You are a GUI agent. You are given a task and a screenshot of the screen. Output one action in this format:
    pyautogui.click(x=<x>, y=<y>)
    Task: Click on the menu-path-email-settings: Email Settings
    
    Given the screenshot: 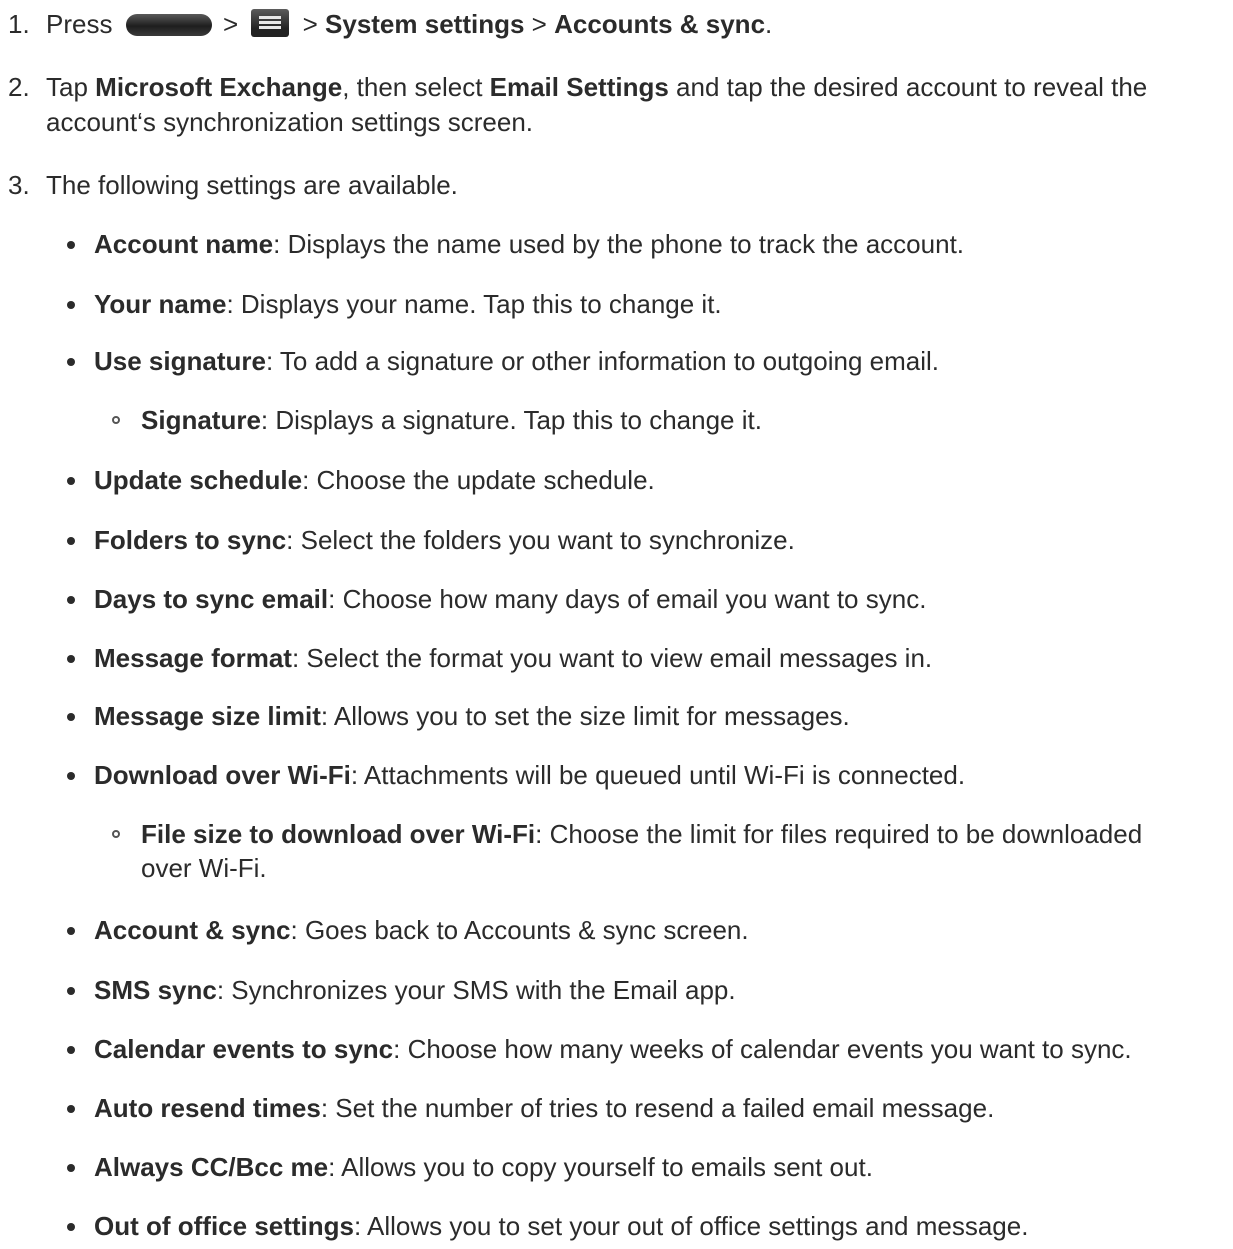 What is the action you would take?
    pyautogui.click(x=579, y=87)
    